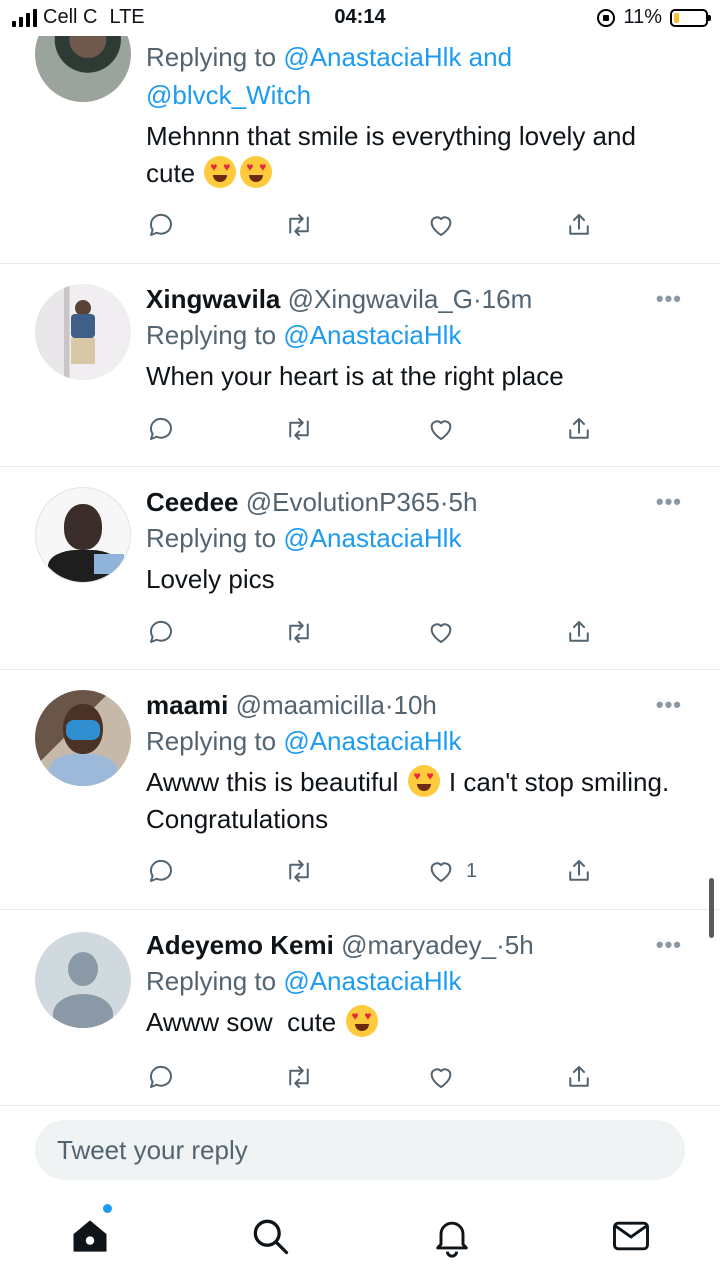  What do you see at coordinates (355, 376) in the screenshot?
I see `tweet-text: When your heart is at the right place` at bounding box center [355, 376].